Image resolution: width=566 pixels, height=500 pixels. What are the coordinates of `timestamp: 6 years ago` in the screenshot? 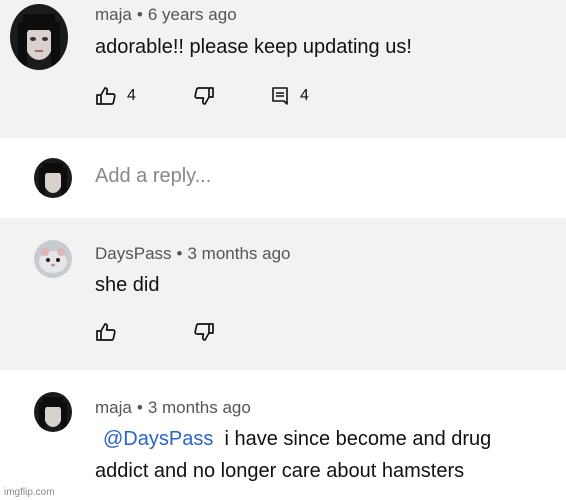 It's located at (192, 14).